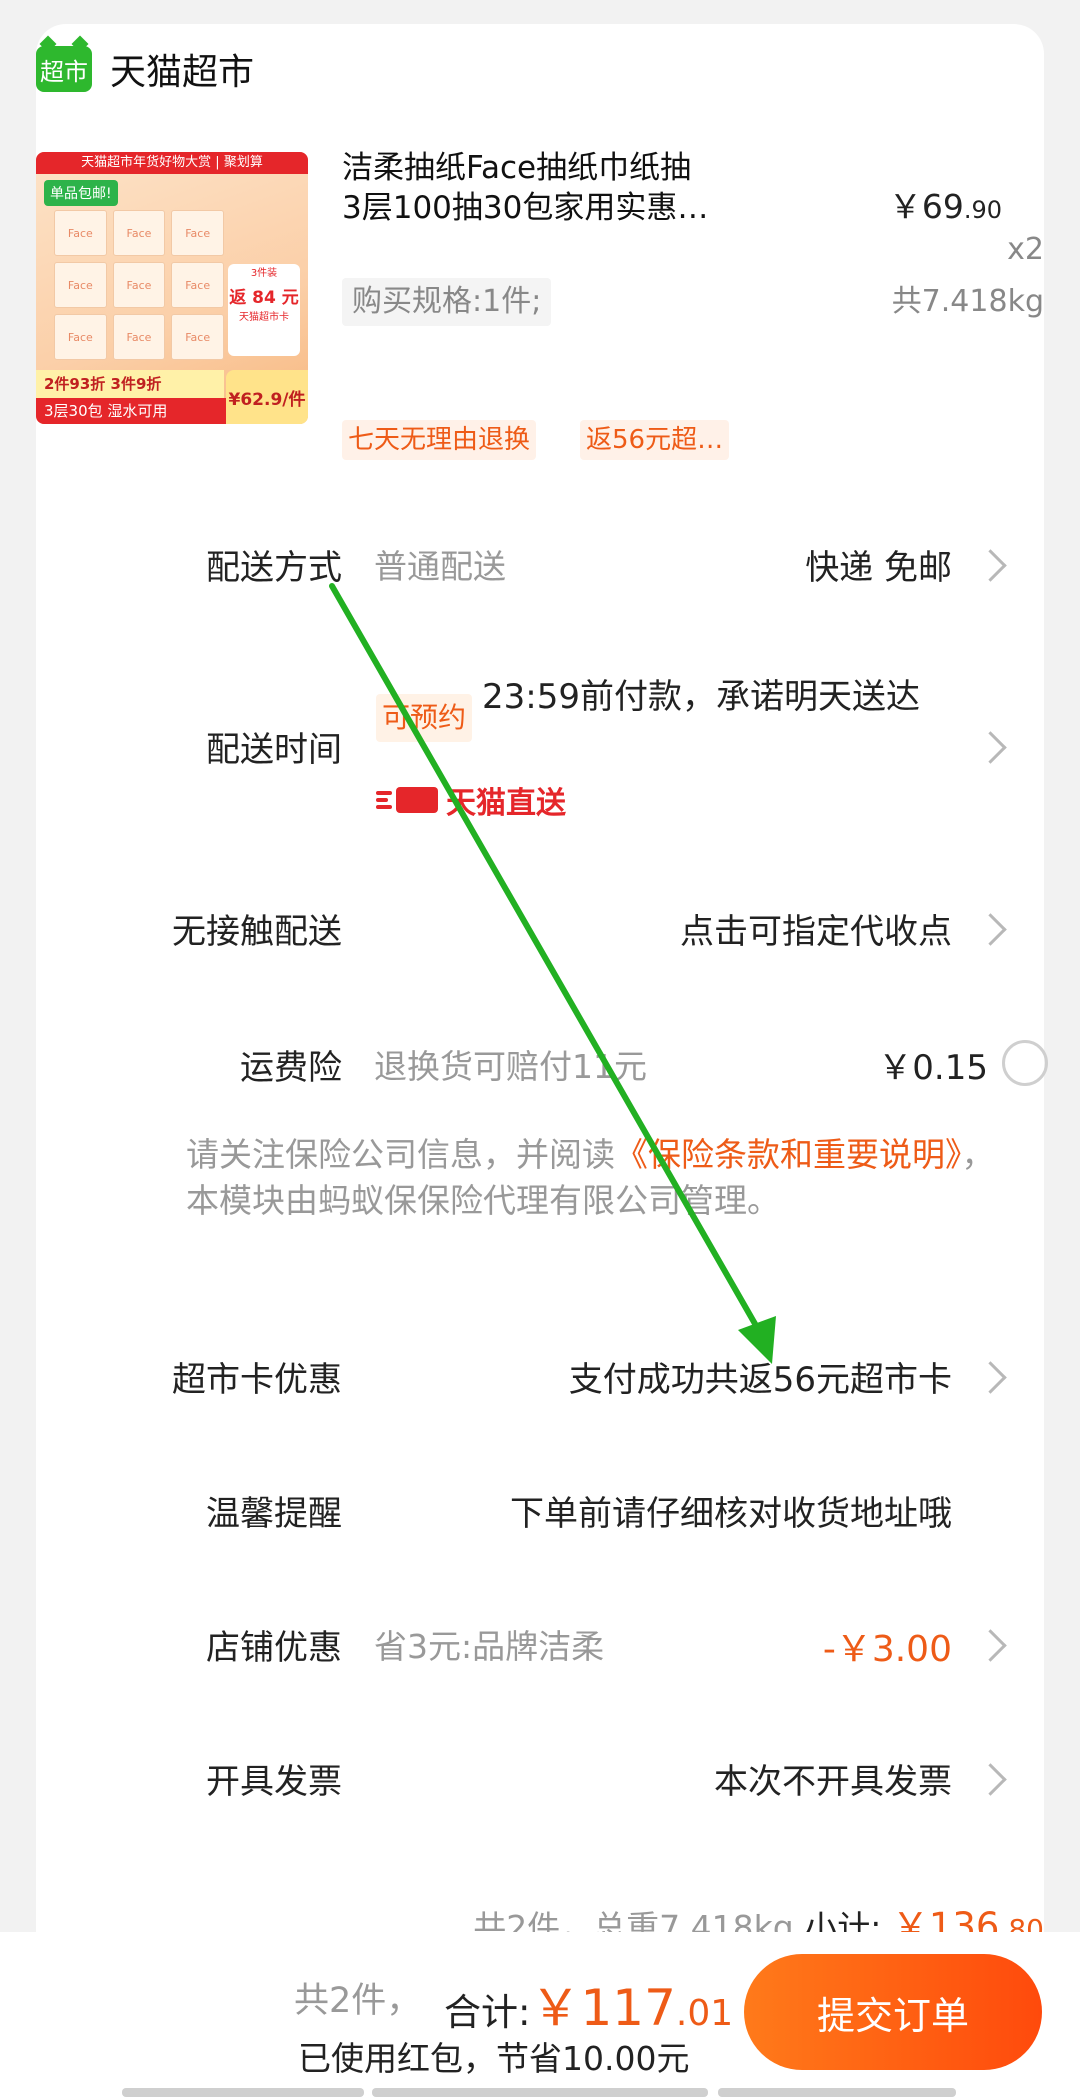  I want to click on contactless-label: 无接触配送, so click(257, 932).